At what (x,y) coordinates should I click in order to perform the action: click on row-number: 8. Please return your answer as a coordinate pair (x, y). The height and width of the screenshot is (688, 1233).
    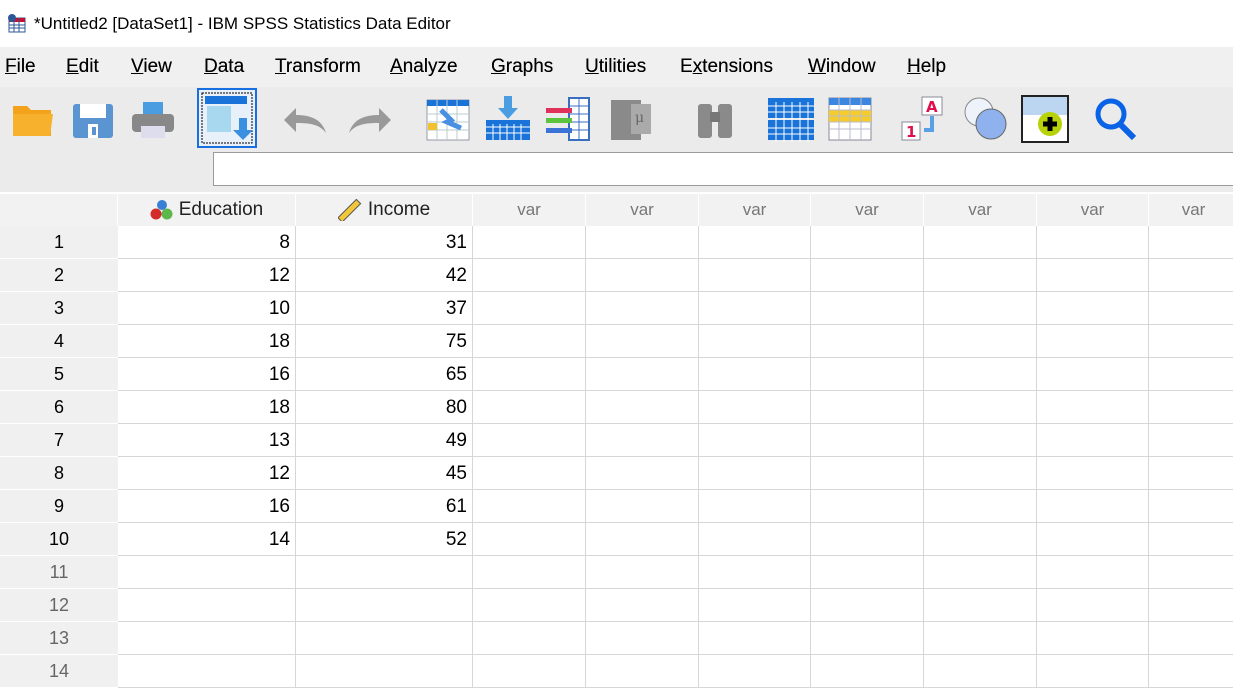
    Looking at the image, I should click on (59, 473).